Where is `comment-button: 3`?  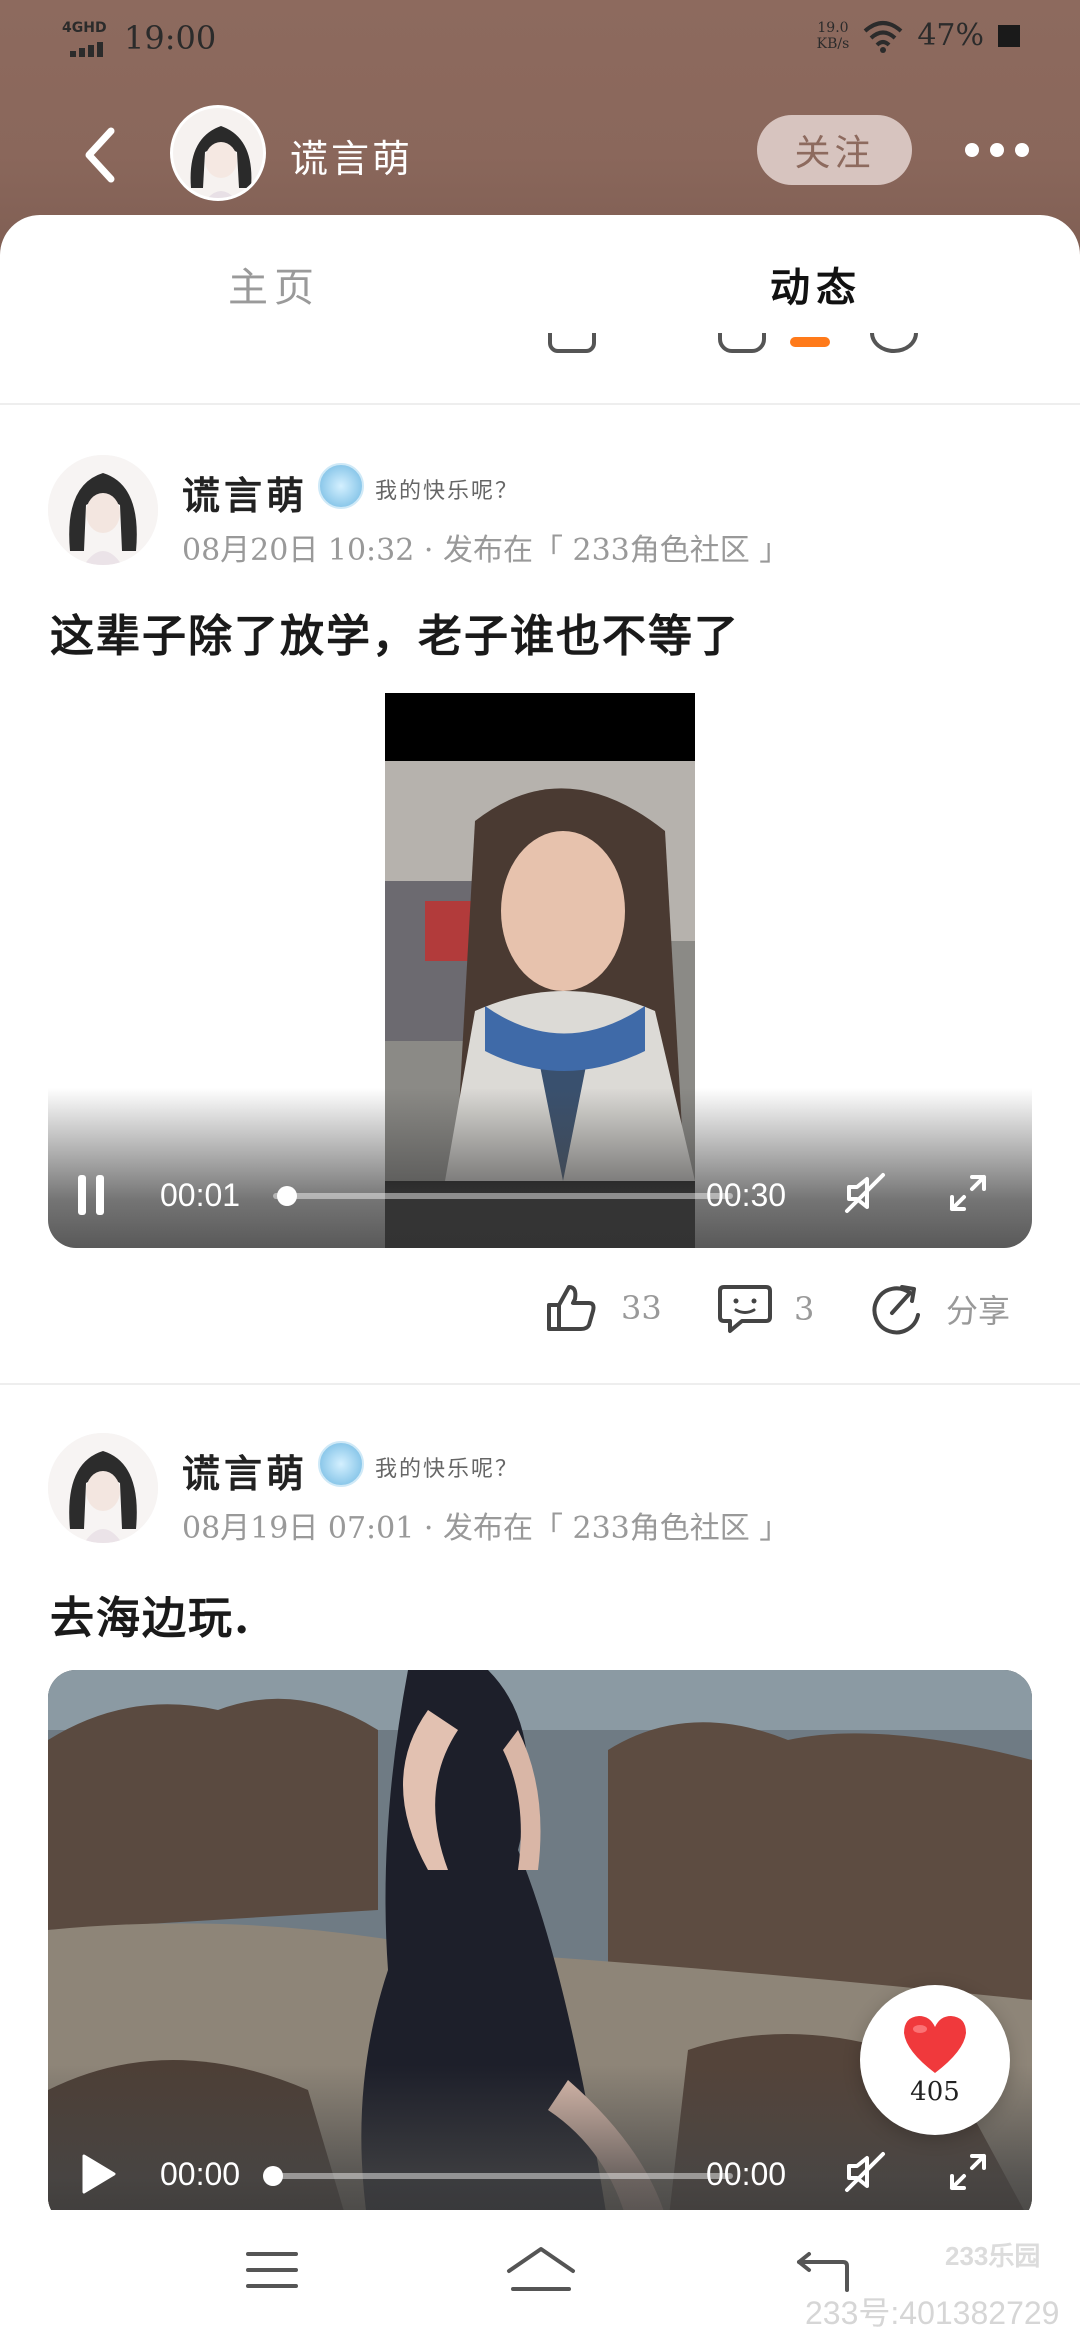
comment-button: 3 is located at coordinates (766, 1309).